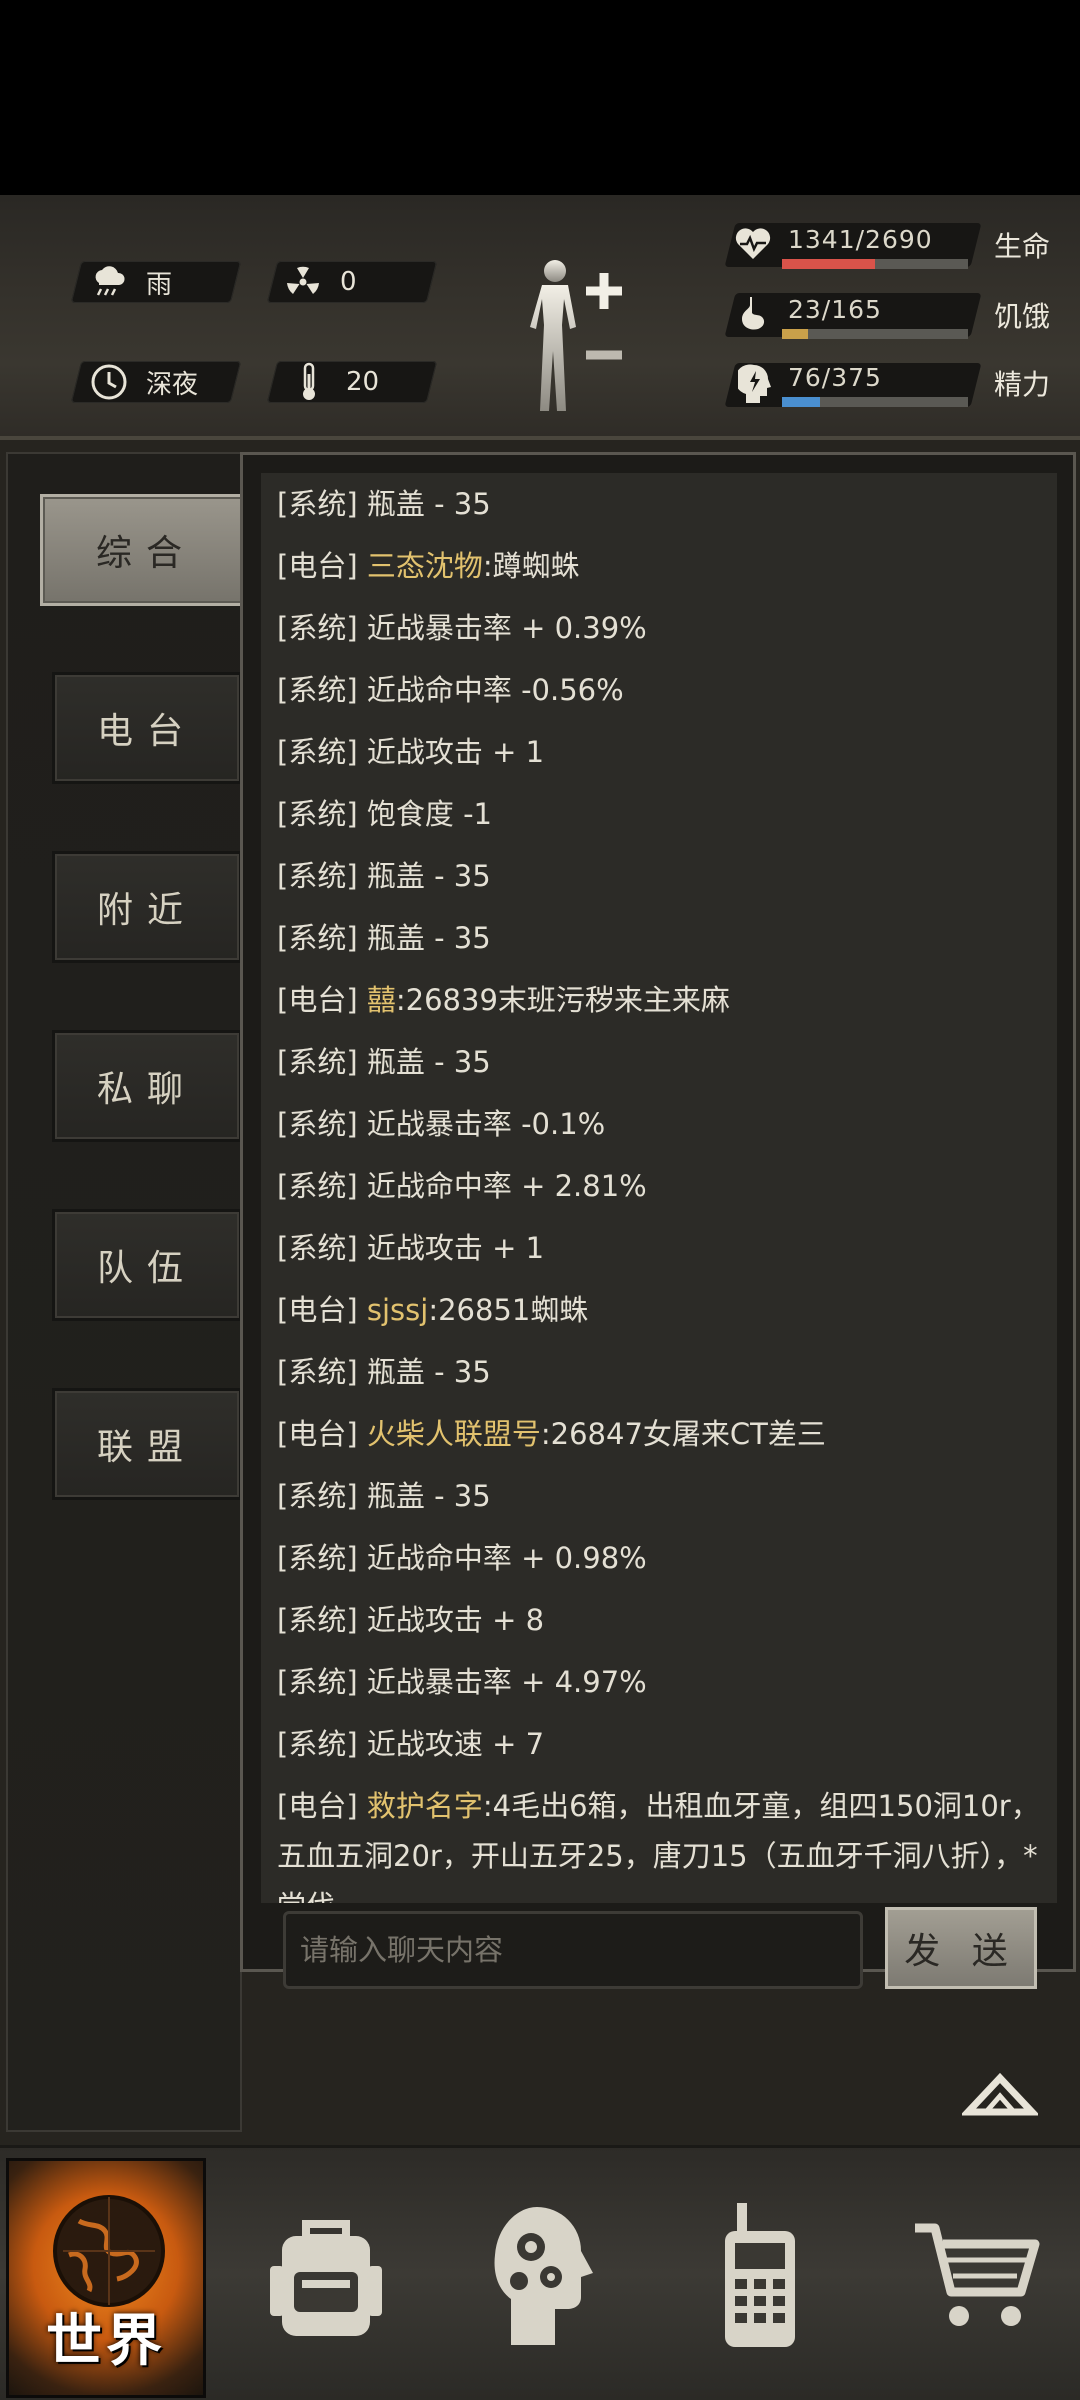 This screenshot has width=1080, height=2400. What do you see at coordinates (147, 728) in the screenshot?
I see `tab-radio: 电台` at bounding box center [147, 728].